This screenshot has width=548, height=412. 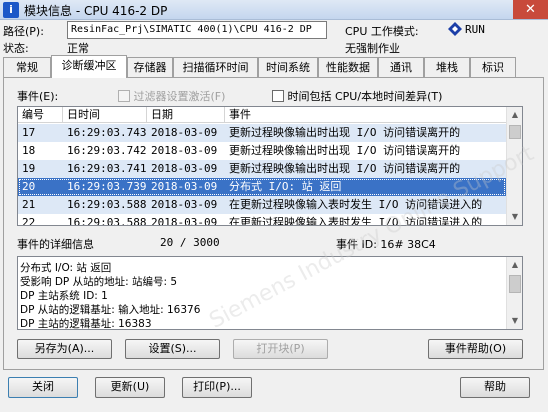 What do you see at coordinates (386, 244) in the screenshot?
I see `event-id: 事件 ID: 16# 38C4` at bounding box center [386, 244].